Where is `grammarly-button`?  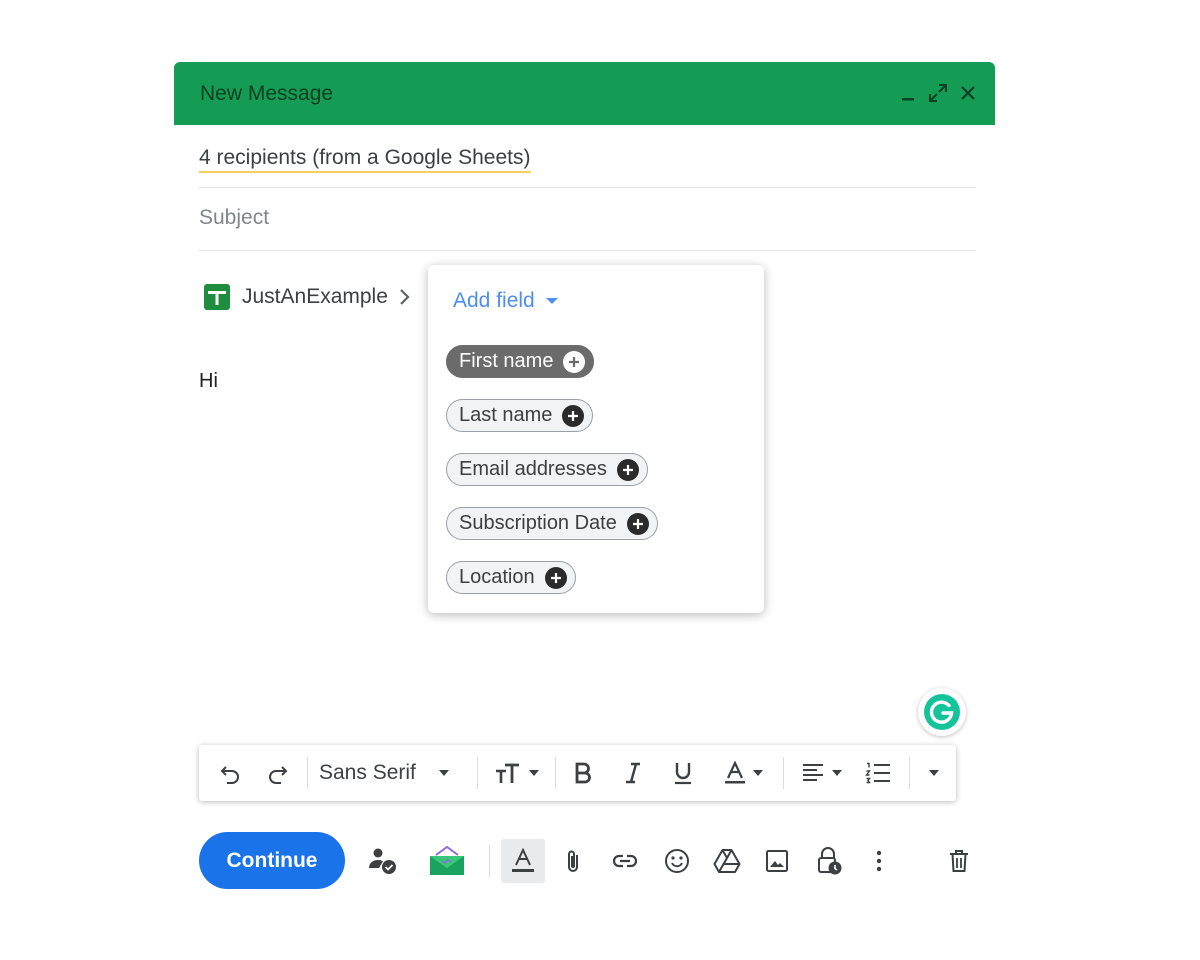 grammarly-button is located at coordinates (942, 712).